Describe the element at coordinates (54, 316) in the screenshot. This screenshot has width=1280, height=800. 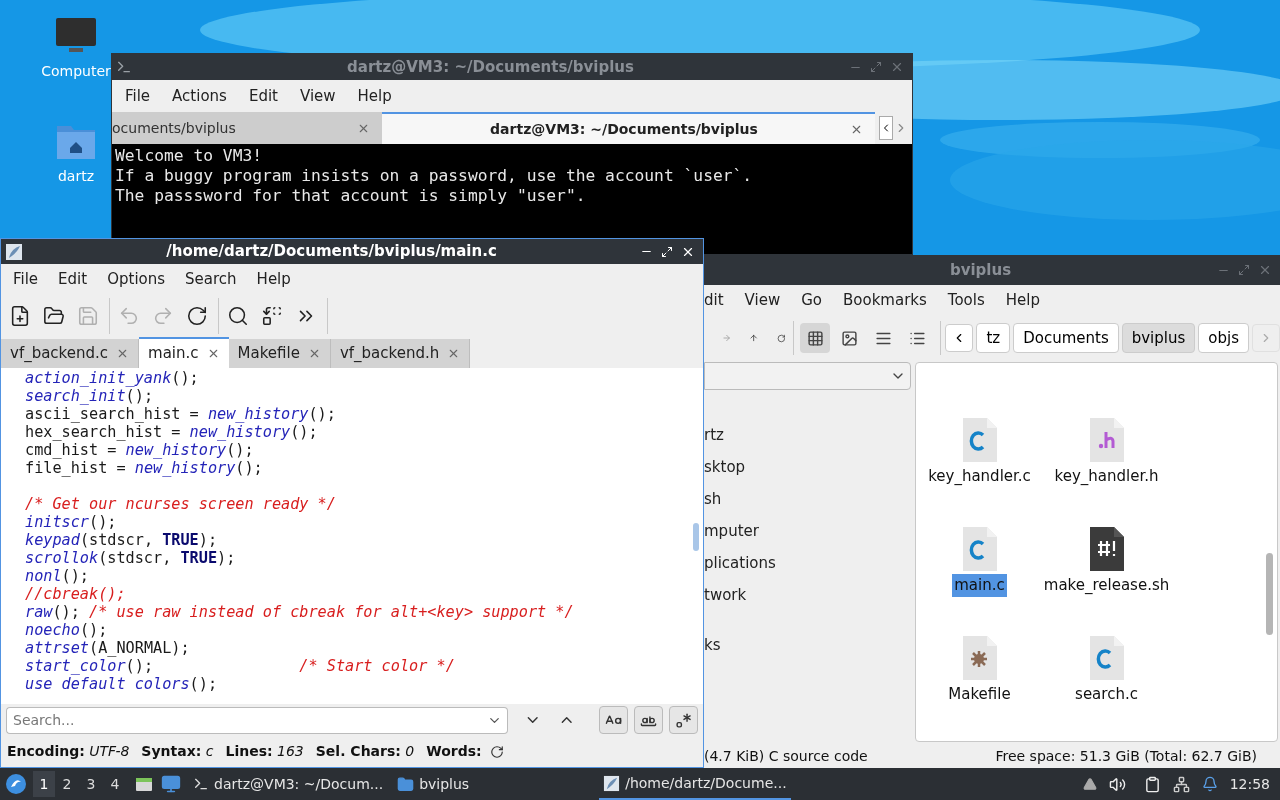
I see `open-folder-icon` at that location.